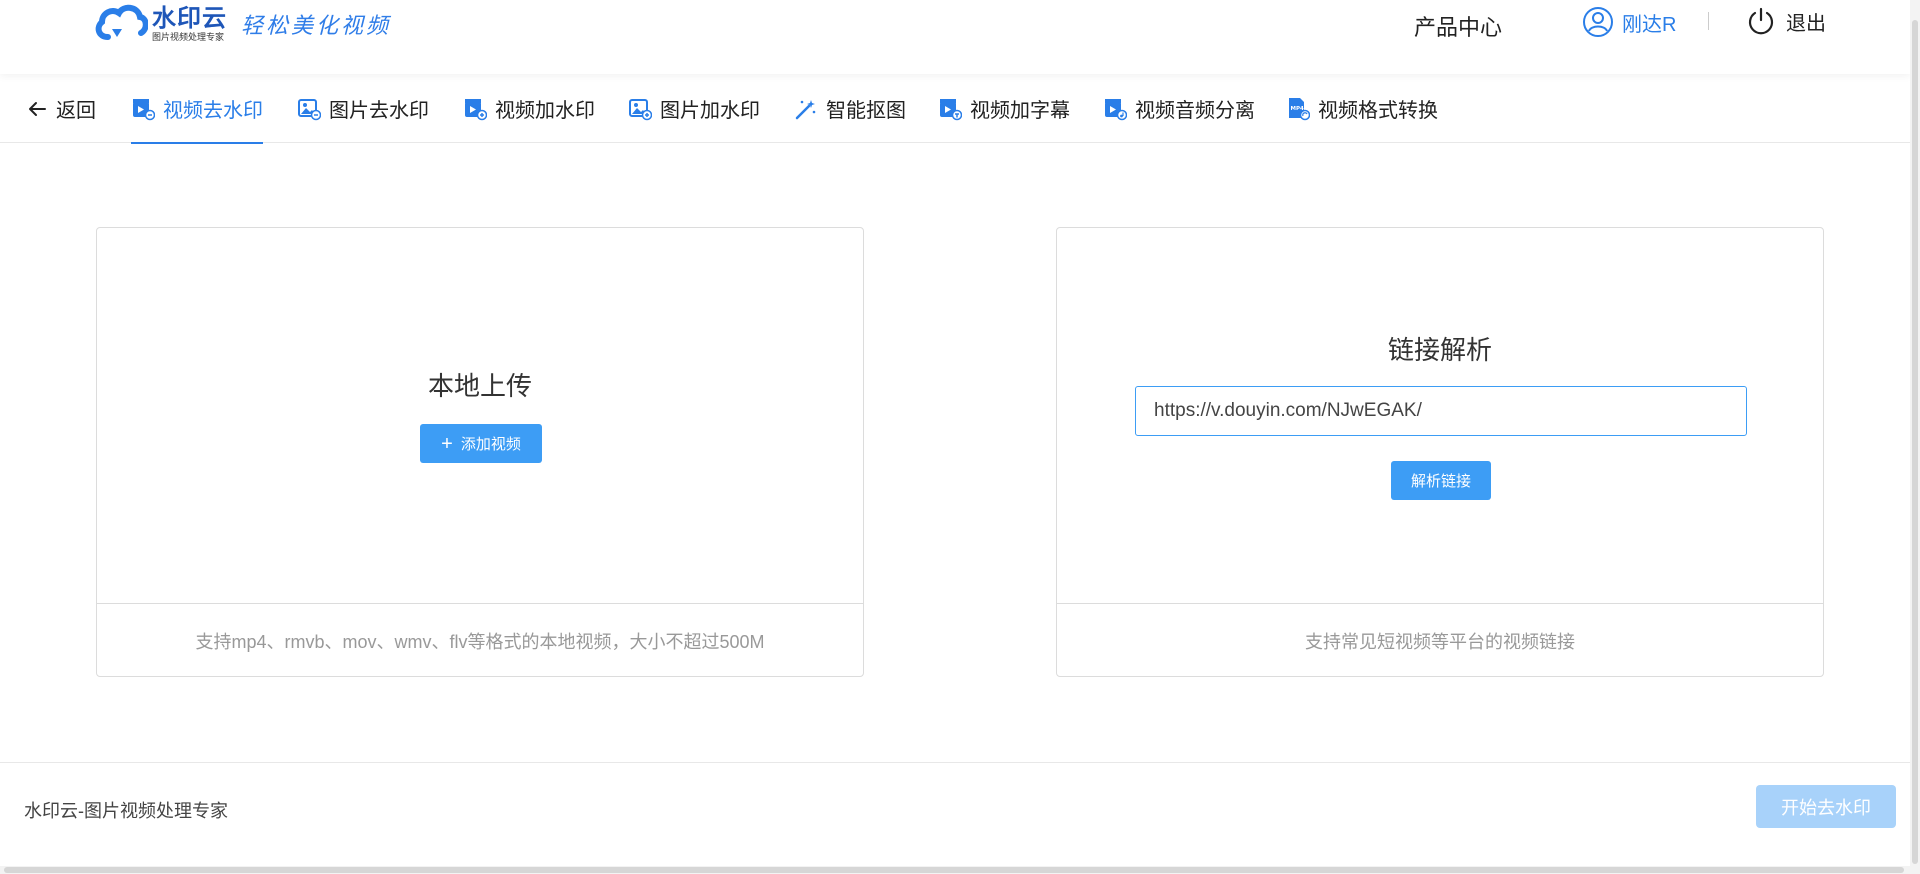 Image resolution: width=1920 pixels, height=874 pixels. Describe the element at coordinates (1020, 111) in the screenshot. I see `tab-label: 视频加字幕` at that location.